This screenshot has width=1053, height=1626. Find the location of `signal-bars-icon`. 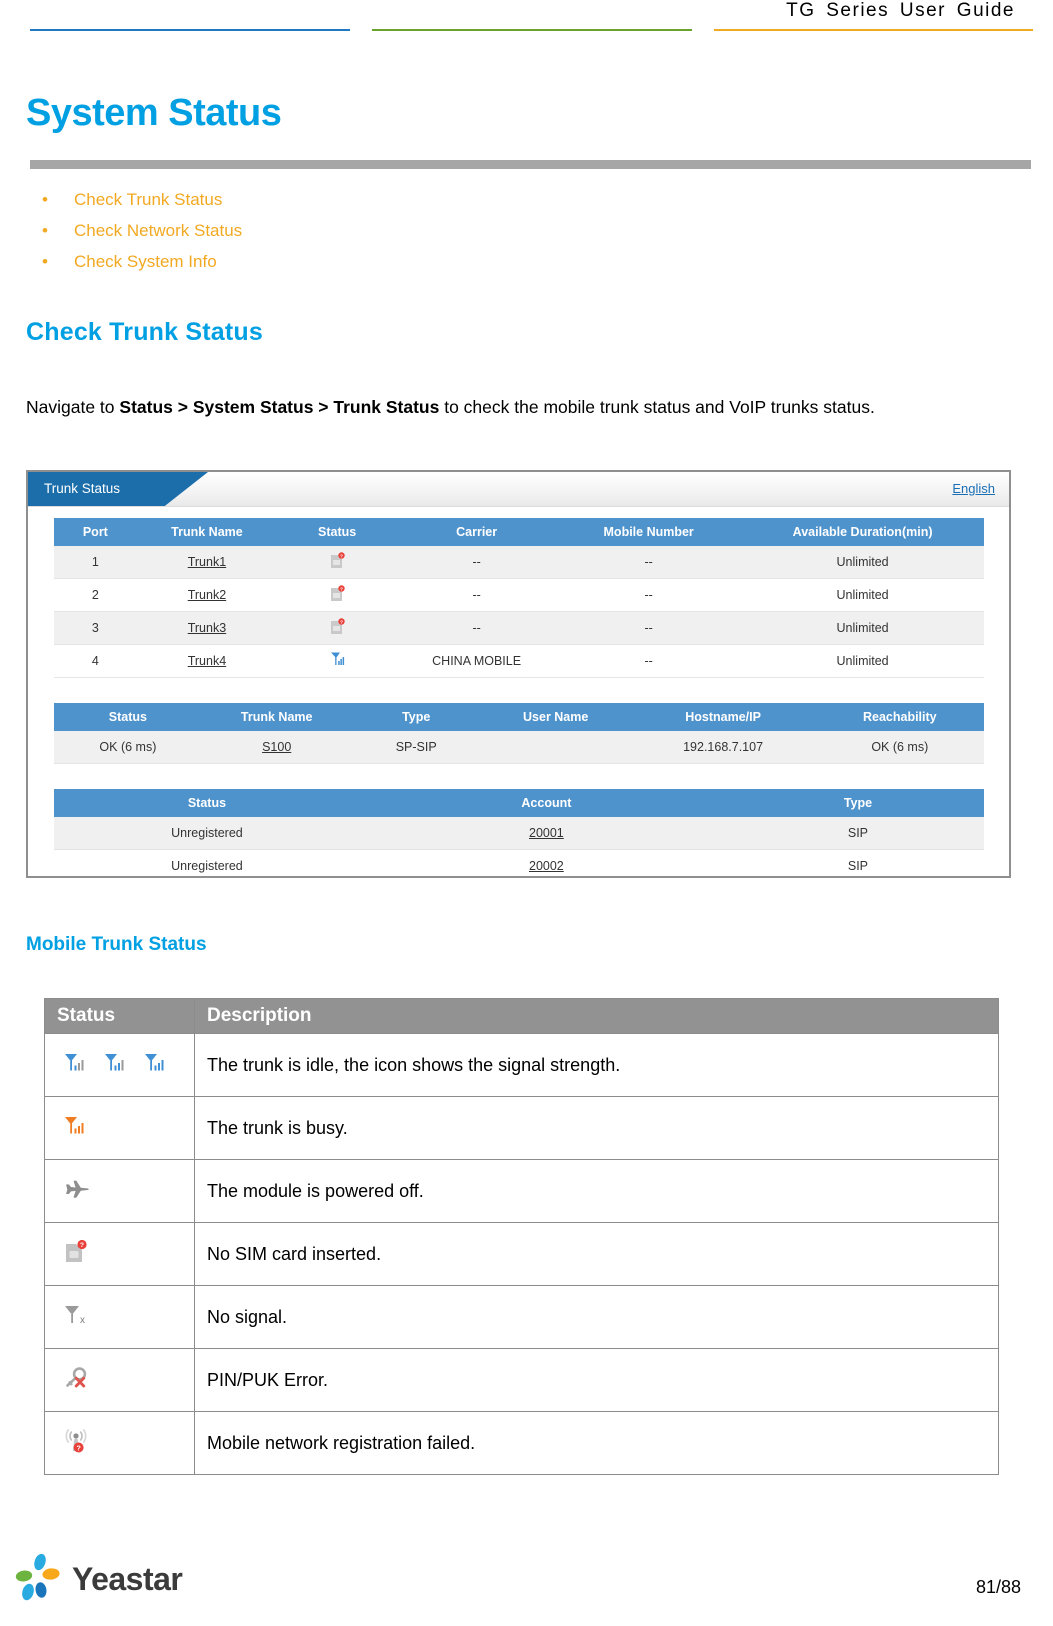

signal-bars-icon is located at coordinates (337, 661).